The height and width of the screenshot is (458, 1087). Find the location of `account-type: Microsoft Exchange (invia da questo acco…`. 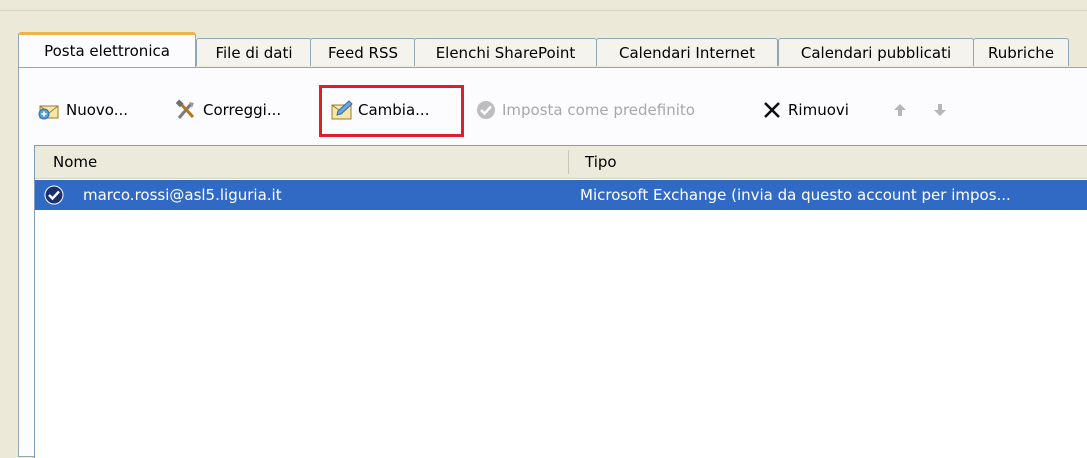

account-type: Microsoft Exchange (invia da questo acco… is located at coordinates (795, 195).